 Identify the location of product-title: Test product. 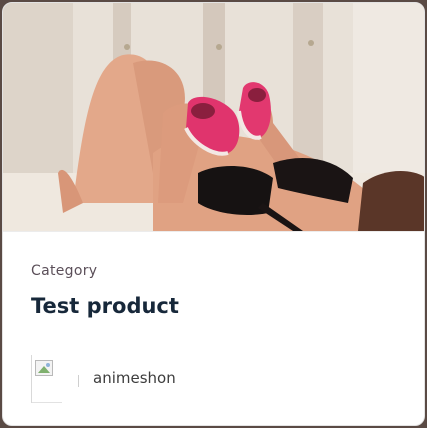
(105, 306).